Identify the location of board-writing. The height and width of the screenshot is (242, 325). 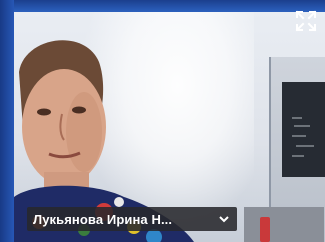
(303, 137).